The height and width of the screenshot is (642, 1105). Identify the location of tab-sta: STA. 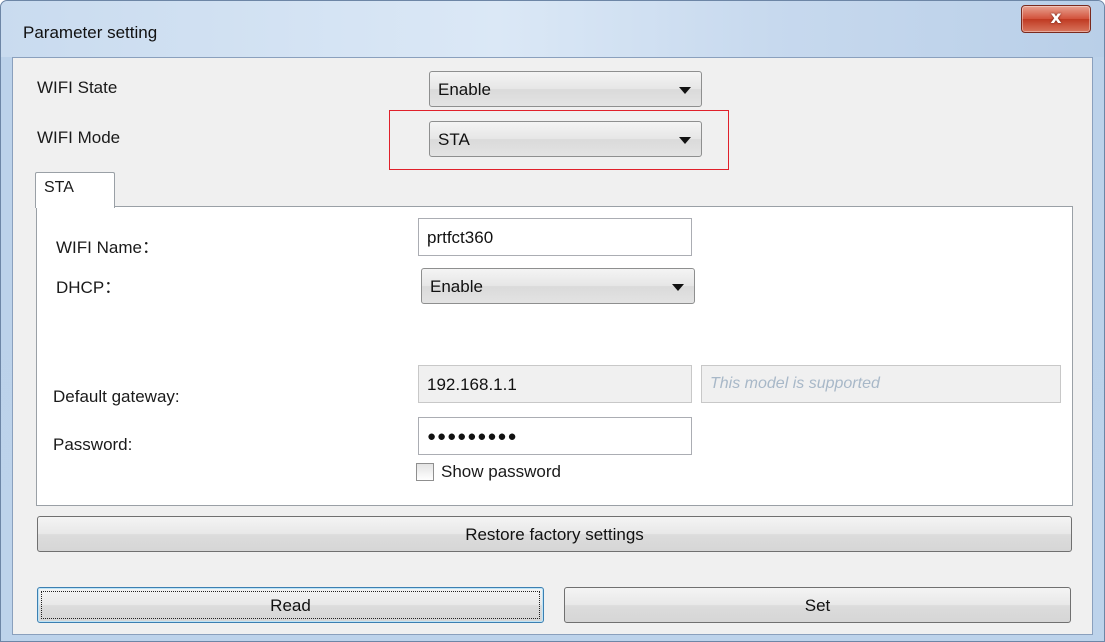
(75, 190).